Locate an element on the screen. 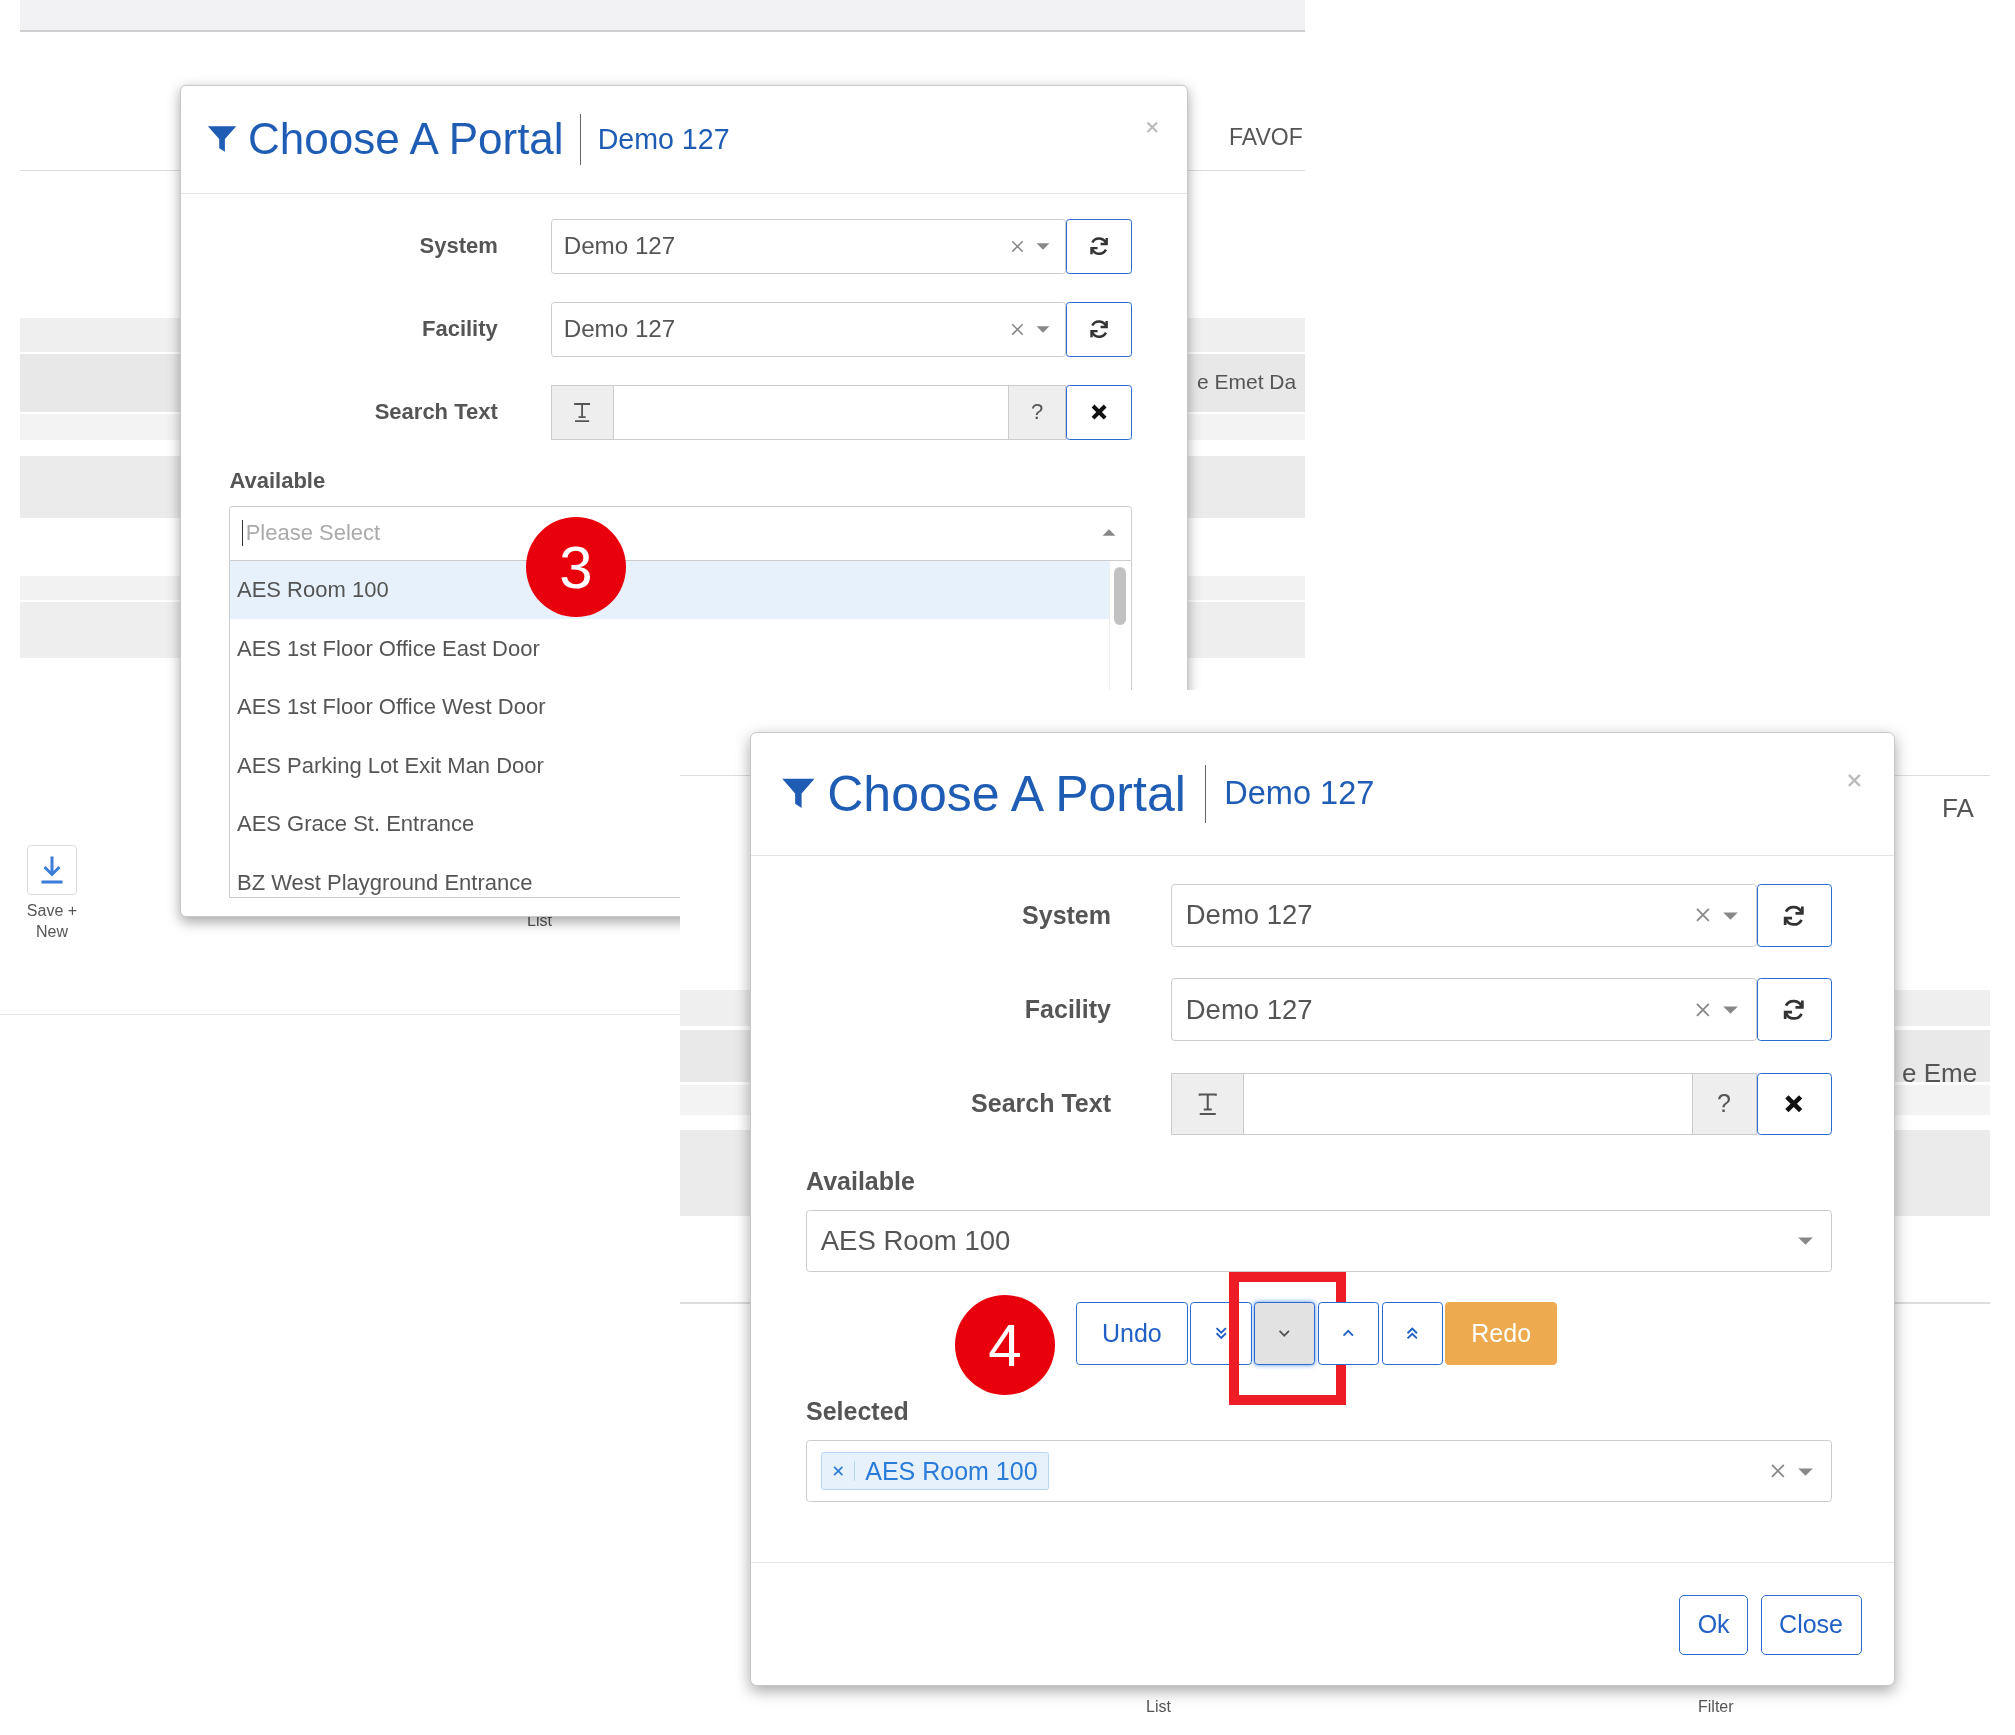 The image size is (2015, 1735). background-text: List is located at coordinates (1158, 1707).